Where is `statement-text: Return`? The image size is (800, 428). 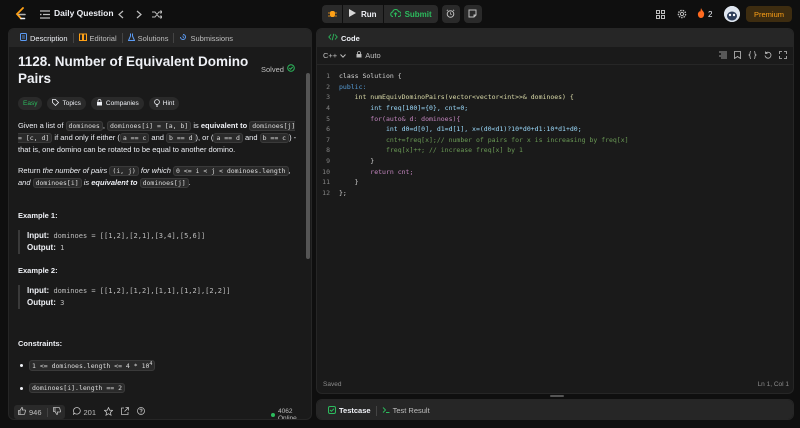 statement-text: Return is located at coordinates (30, 170).